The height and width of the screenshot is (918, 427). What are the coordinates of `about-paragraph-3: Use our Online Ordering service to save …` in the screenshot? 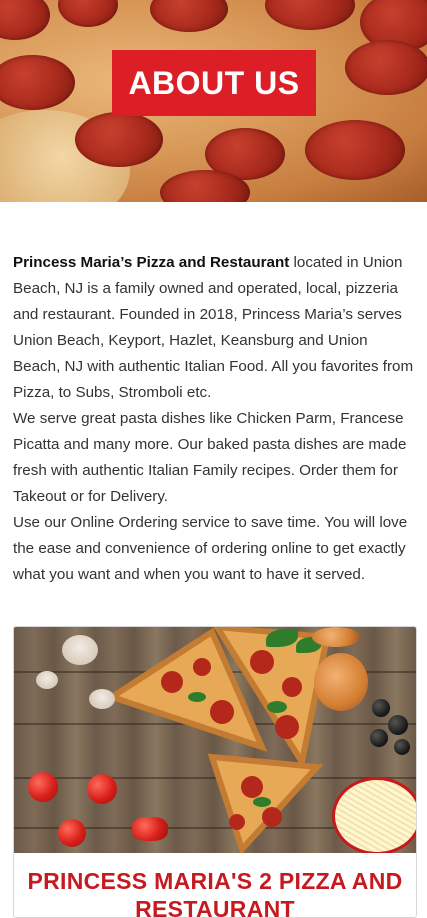 It's located at (210, 548).